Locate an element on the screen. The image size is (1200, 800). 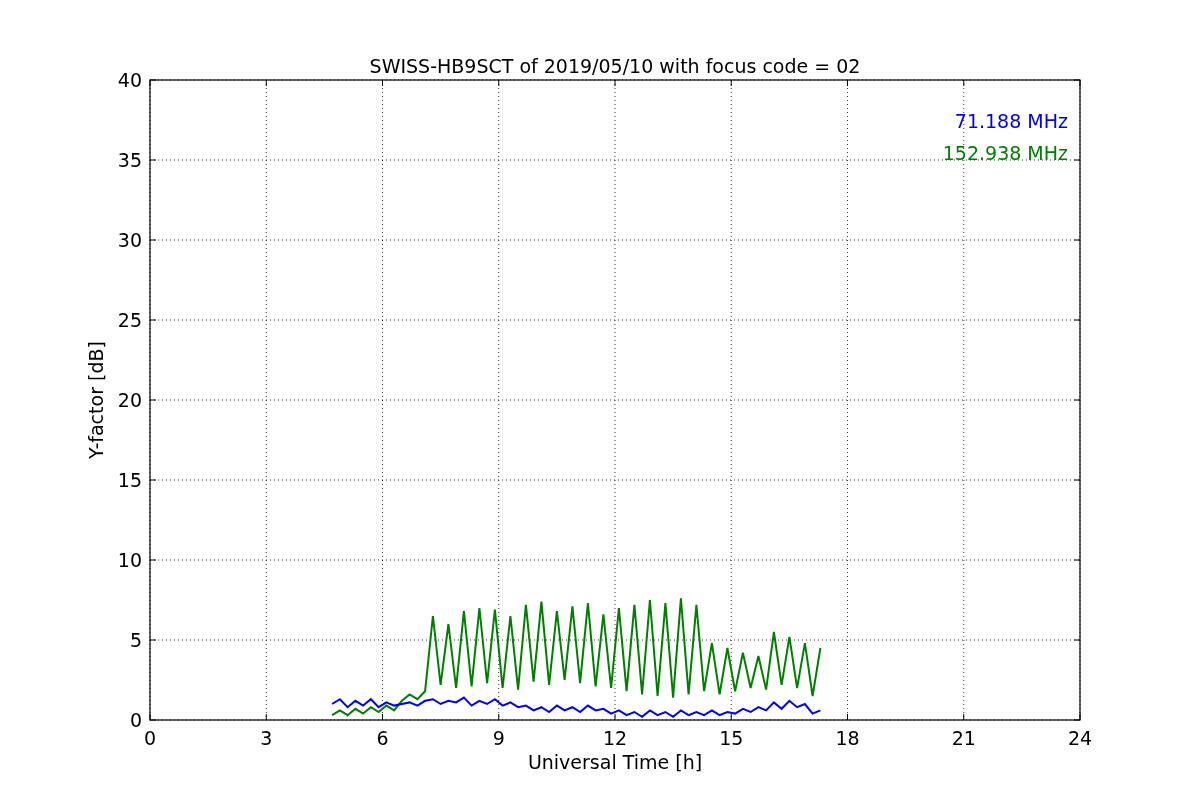
x-tick-label: 18 is located at coordinates (847, 738).